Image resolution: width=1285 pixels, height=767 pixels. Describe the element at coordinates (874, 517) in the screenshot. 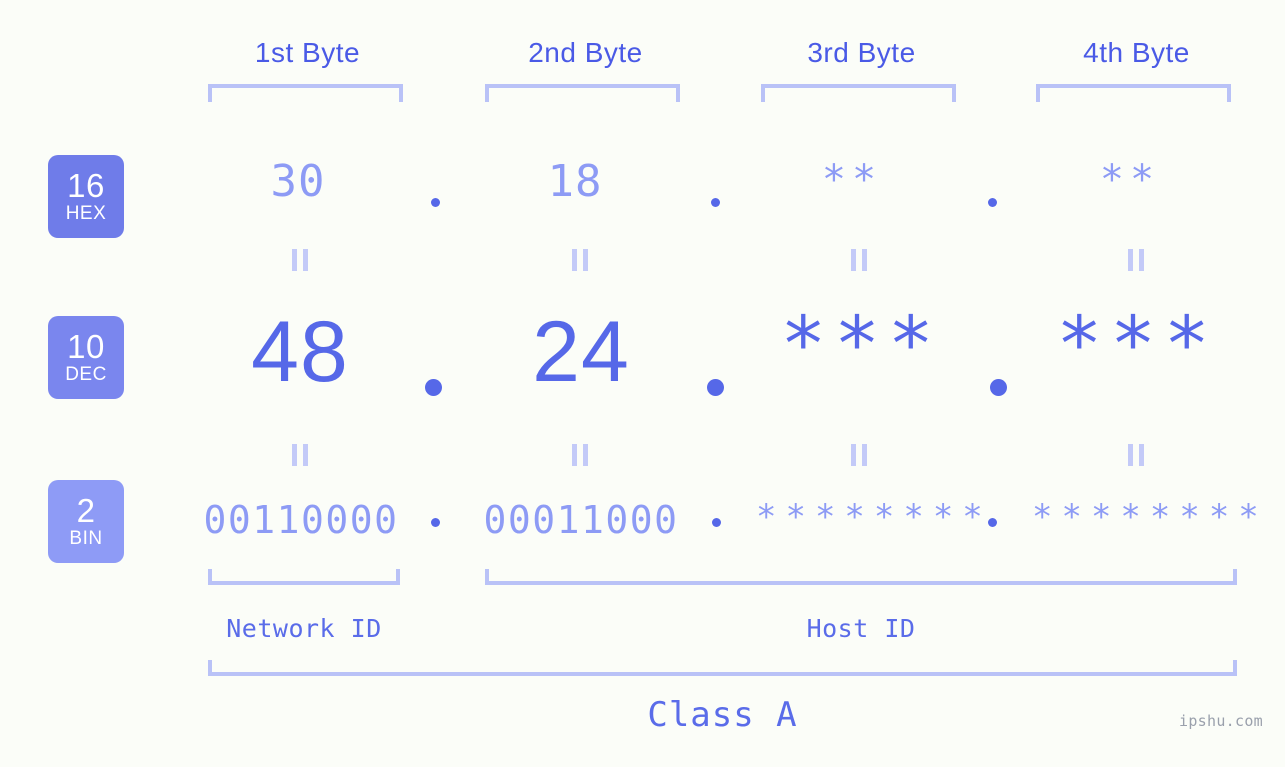

I see `bin-byte-value-3: ********` at that location.